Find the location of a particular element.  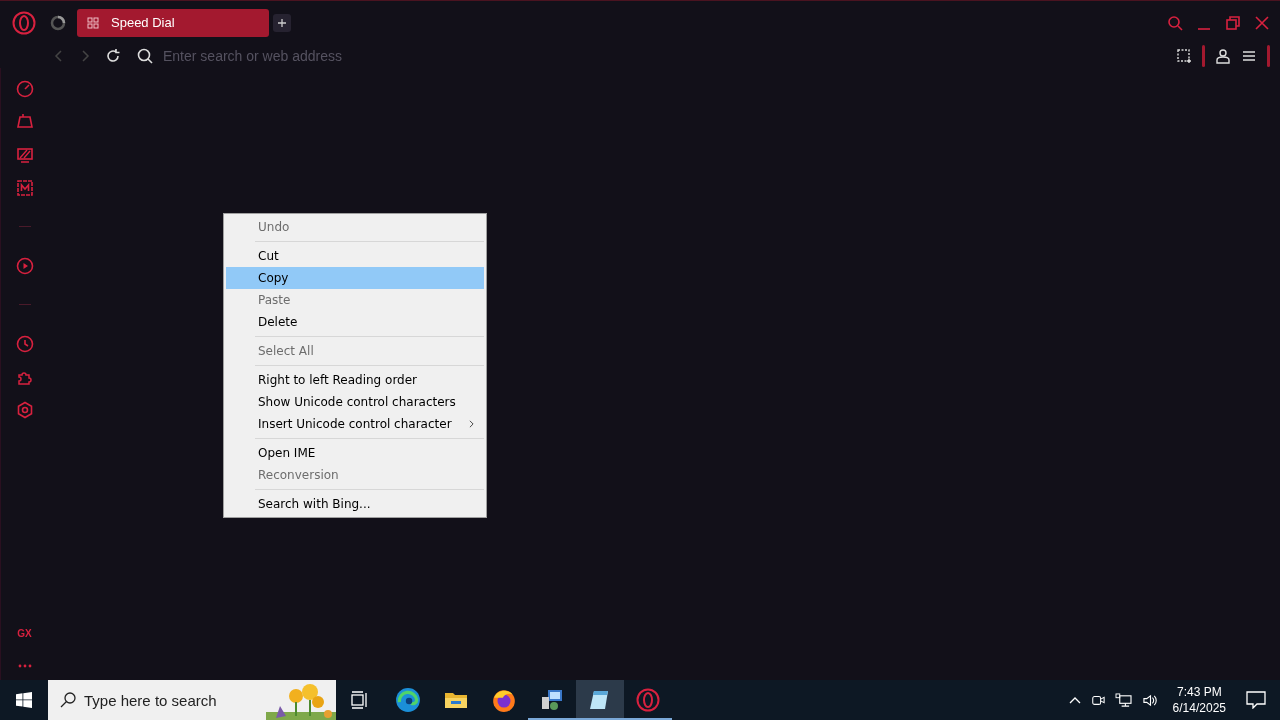

close-icon is located at coordinates (1262, 22).